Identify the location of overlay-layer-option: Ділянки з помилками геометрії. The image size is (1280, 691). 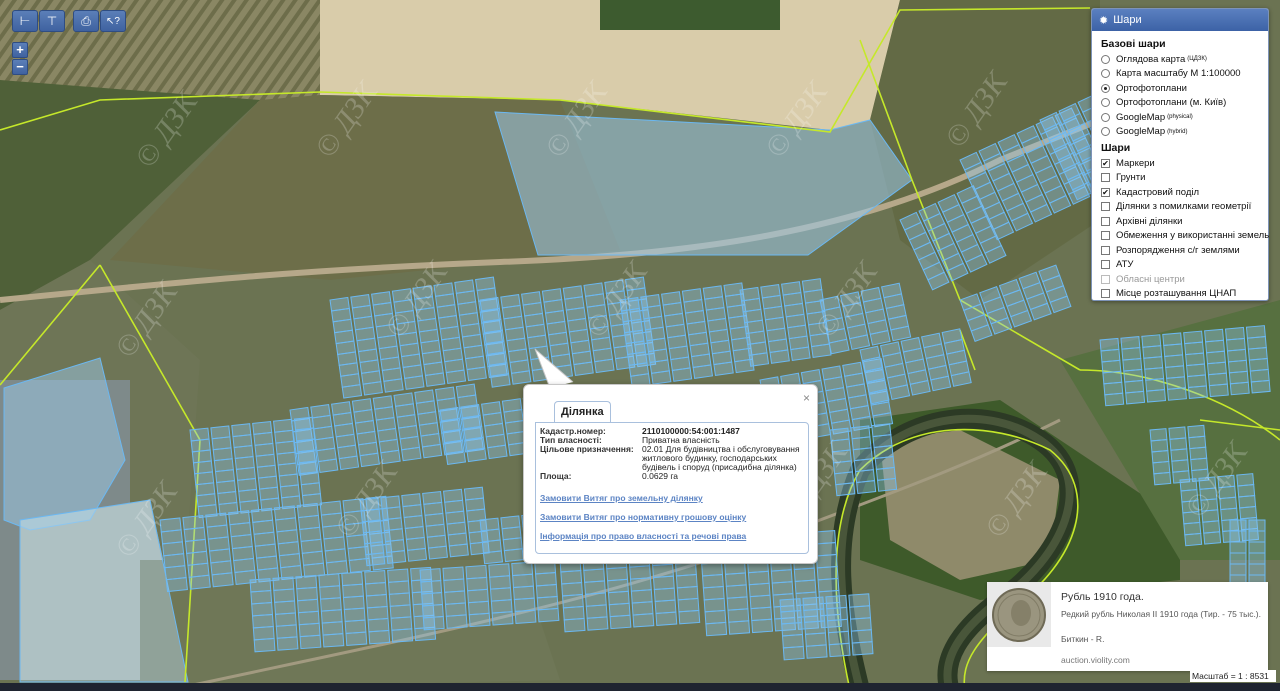
(1180, 207).